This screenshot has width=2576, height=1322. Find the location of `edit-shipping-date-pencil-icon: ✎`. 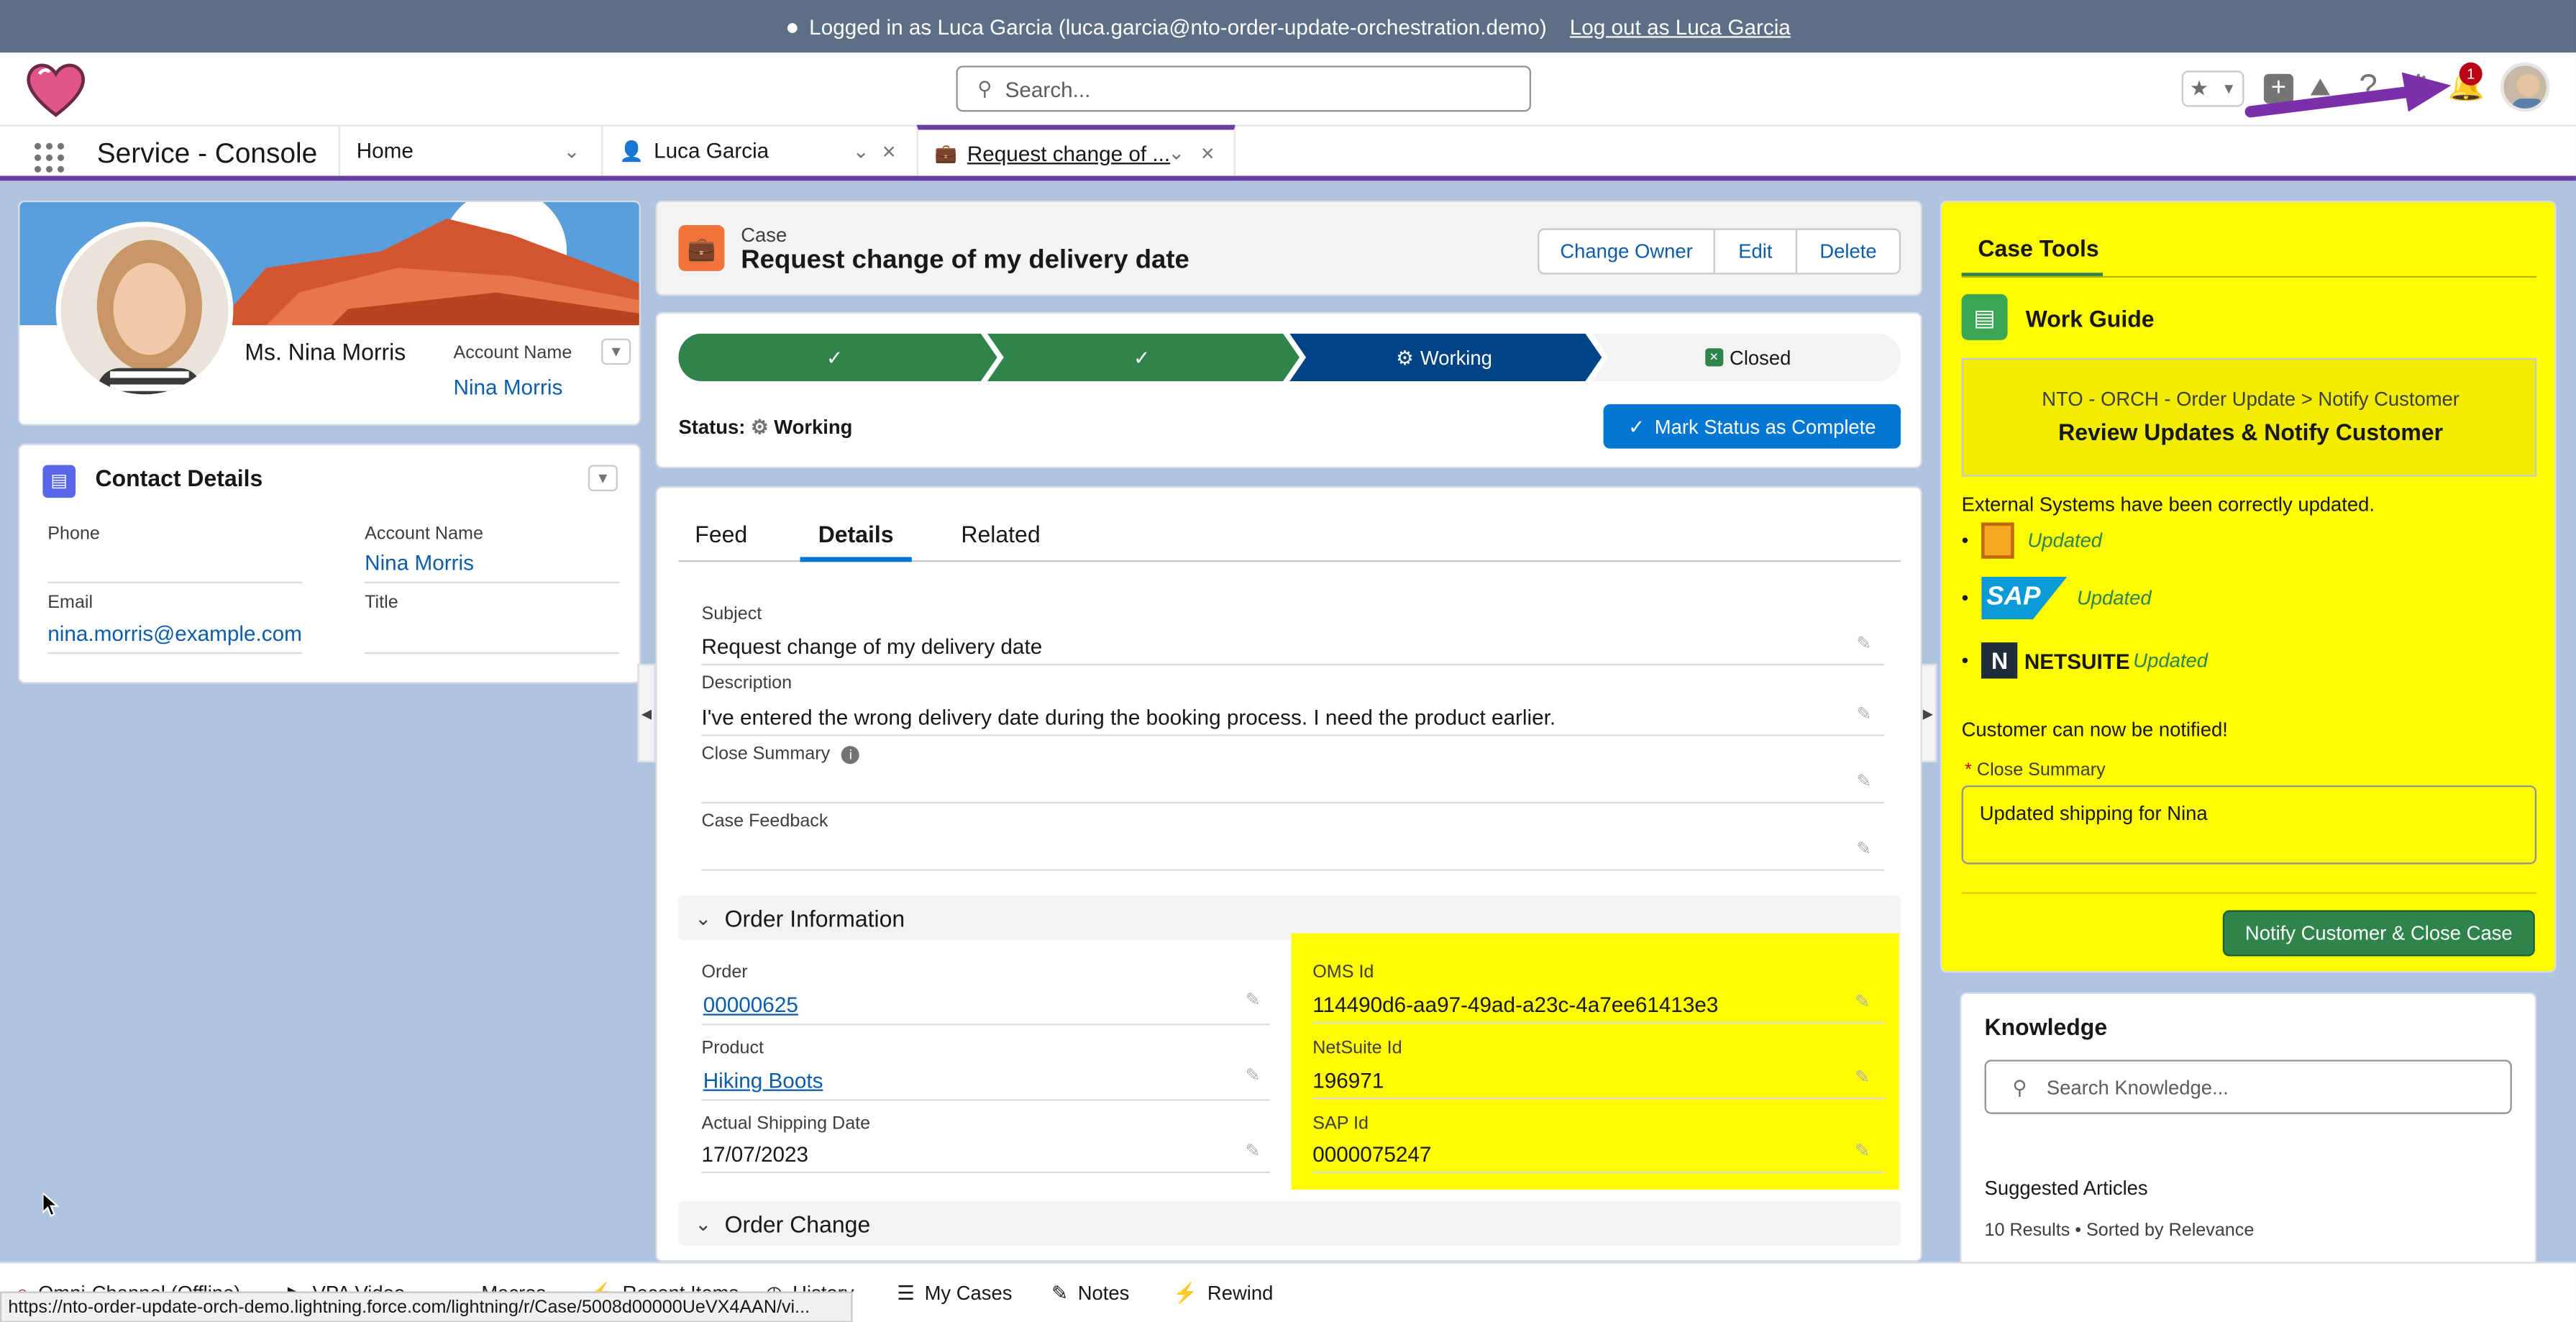

edit-shipping-date-pencil-icon: ✎ is located at coordinates (1253, 1151).